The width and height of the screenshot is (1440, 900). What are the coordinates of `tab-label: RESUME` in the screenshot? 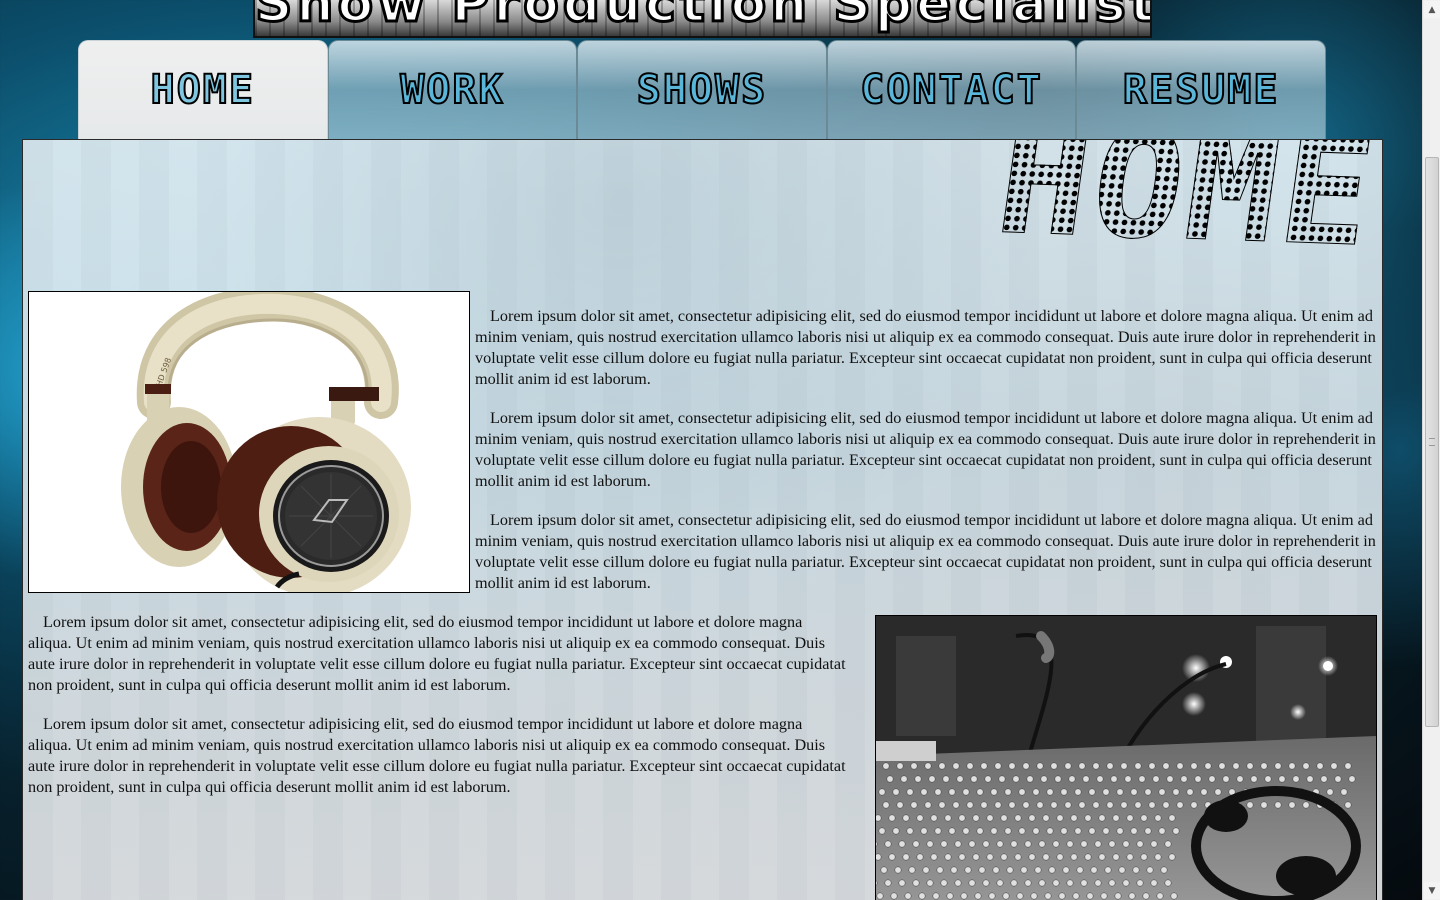 It's located at (1201, 90).